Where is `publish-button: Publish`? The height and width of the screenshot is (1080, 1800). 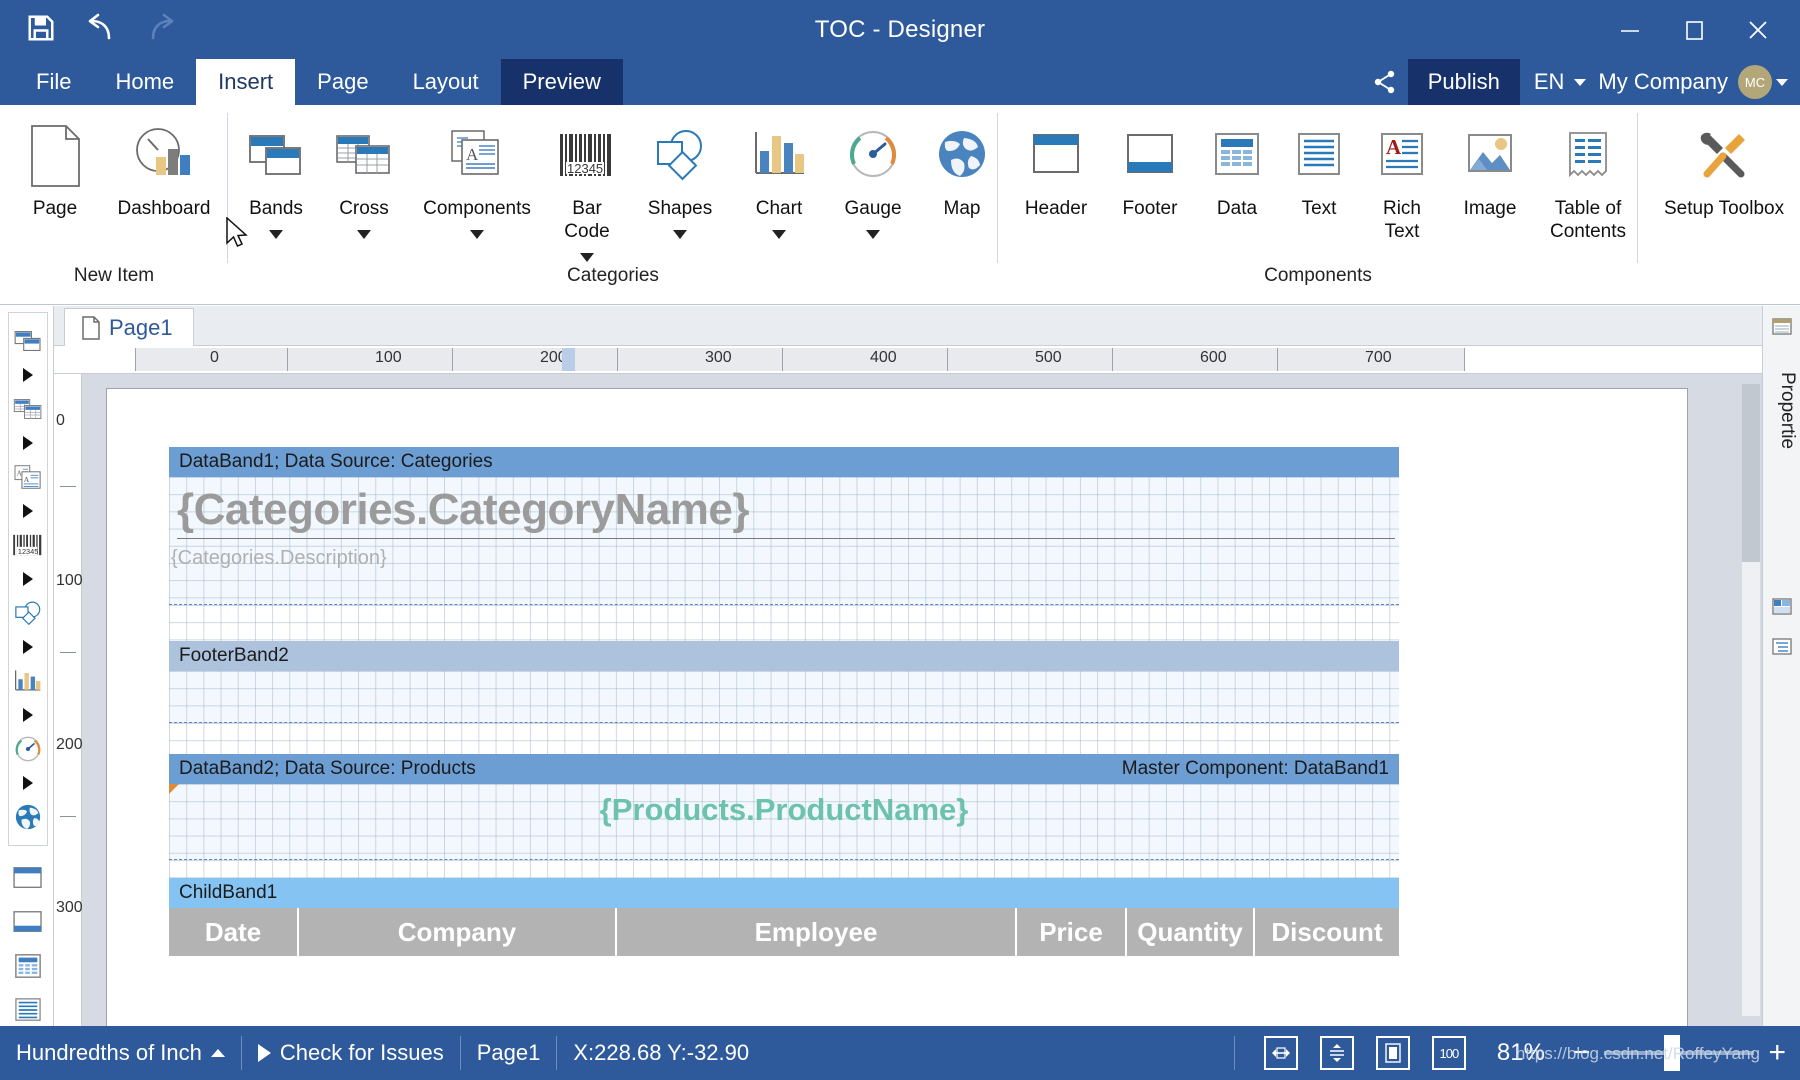 publish-button: Publish is located at coordinates (1463, 82).